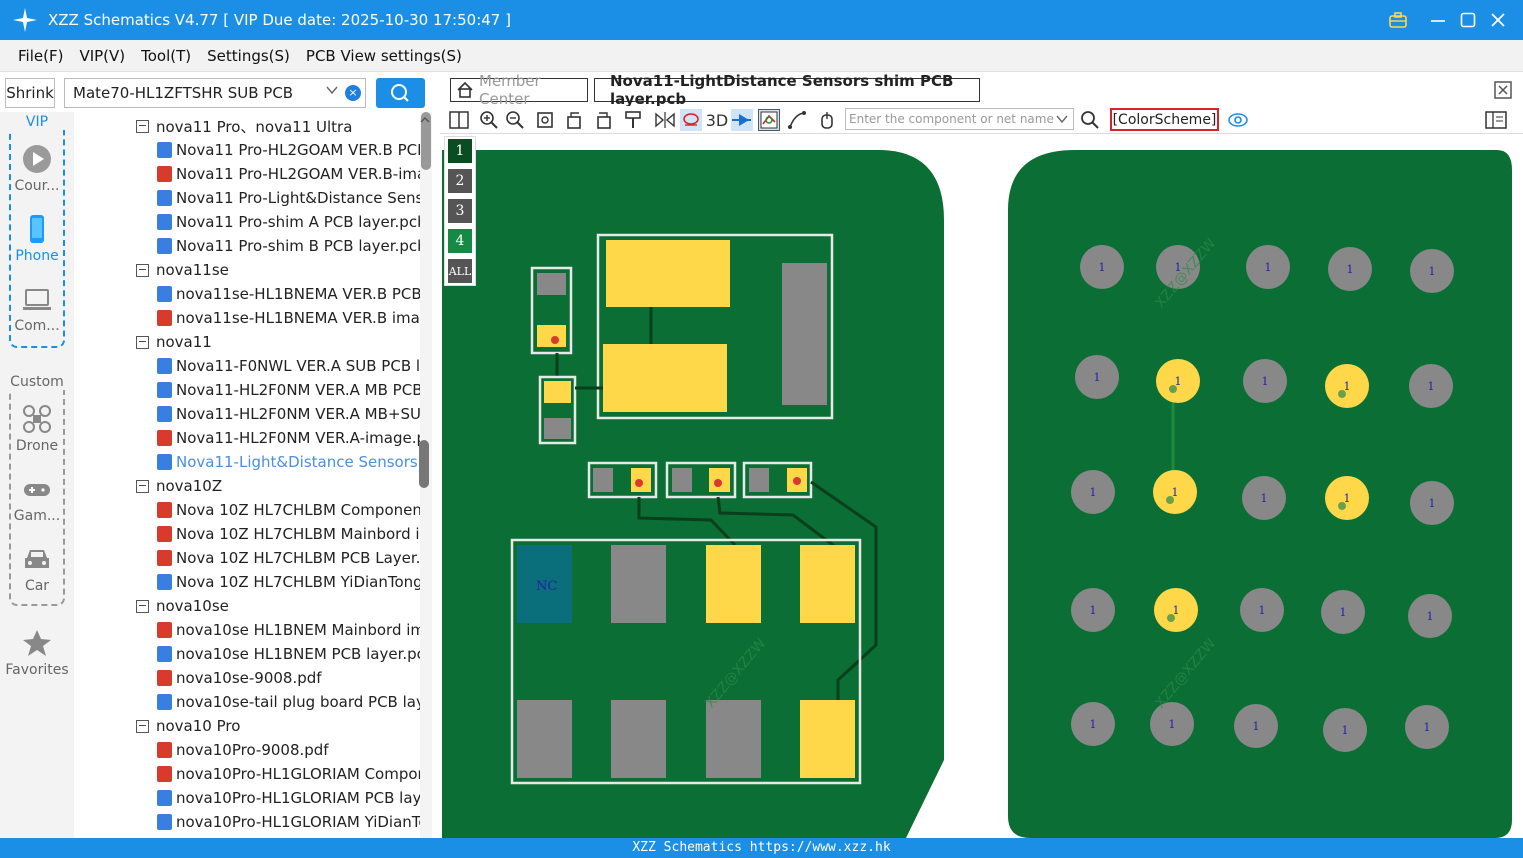 Image resolution: width=1523 pixels, height=858 pixels. Describe the element at coordinates (37, 239) in the screenshot. I see `rail-item-phone: Phone` at that location.